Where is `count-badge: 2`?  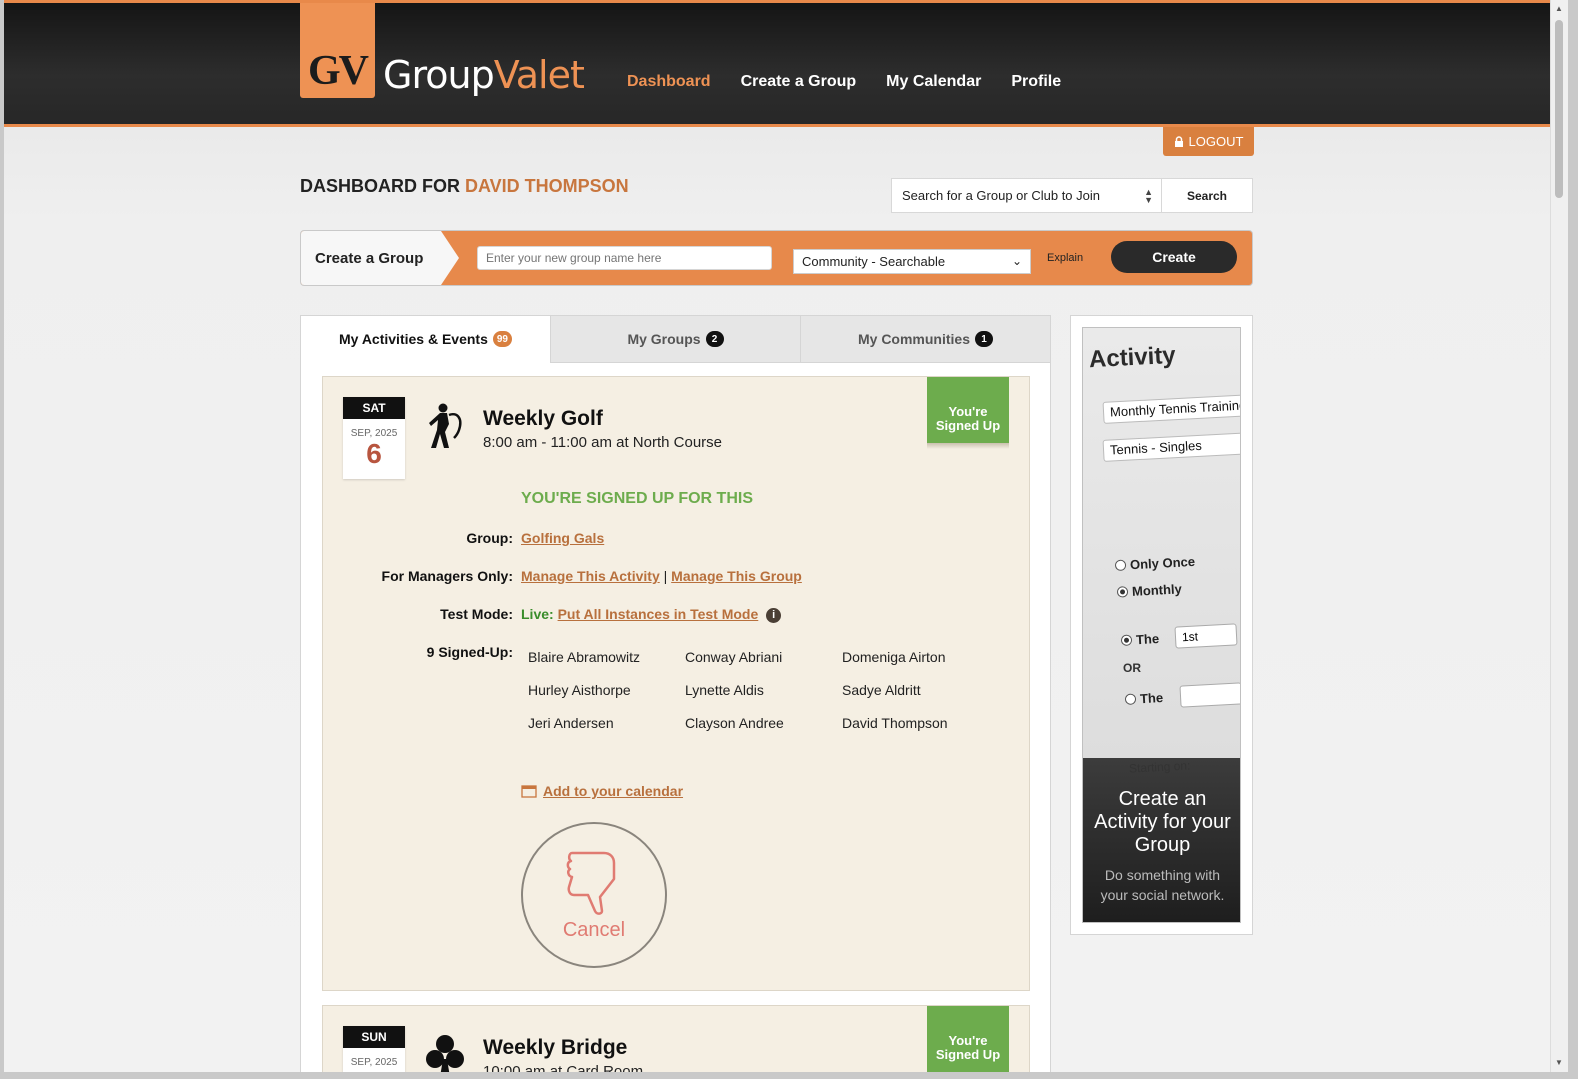 count-badge: 2 is located at coordinates (714, 339).